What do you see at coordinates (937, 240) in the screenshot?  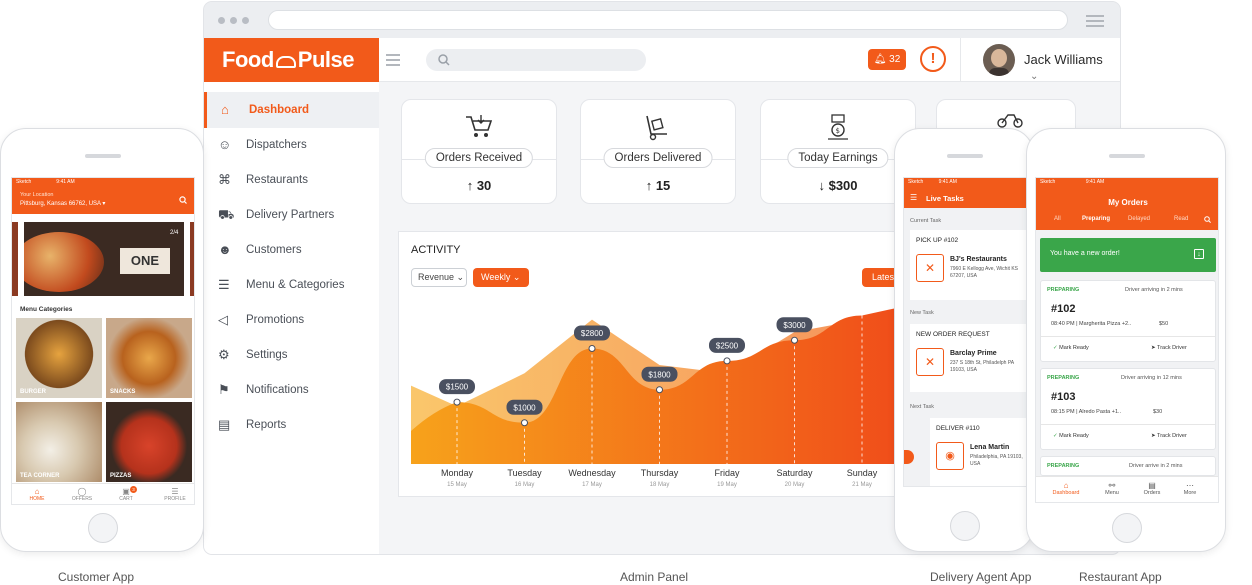 I see `task-title: PICK UP #102` at bounding box center [937, 240].